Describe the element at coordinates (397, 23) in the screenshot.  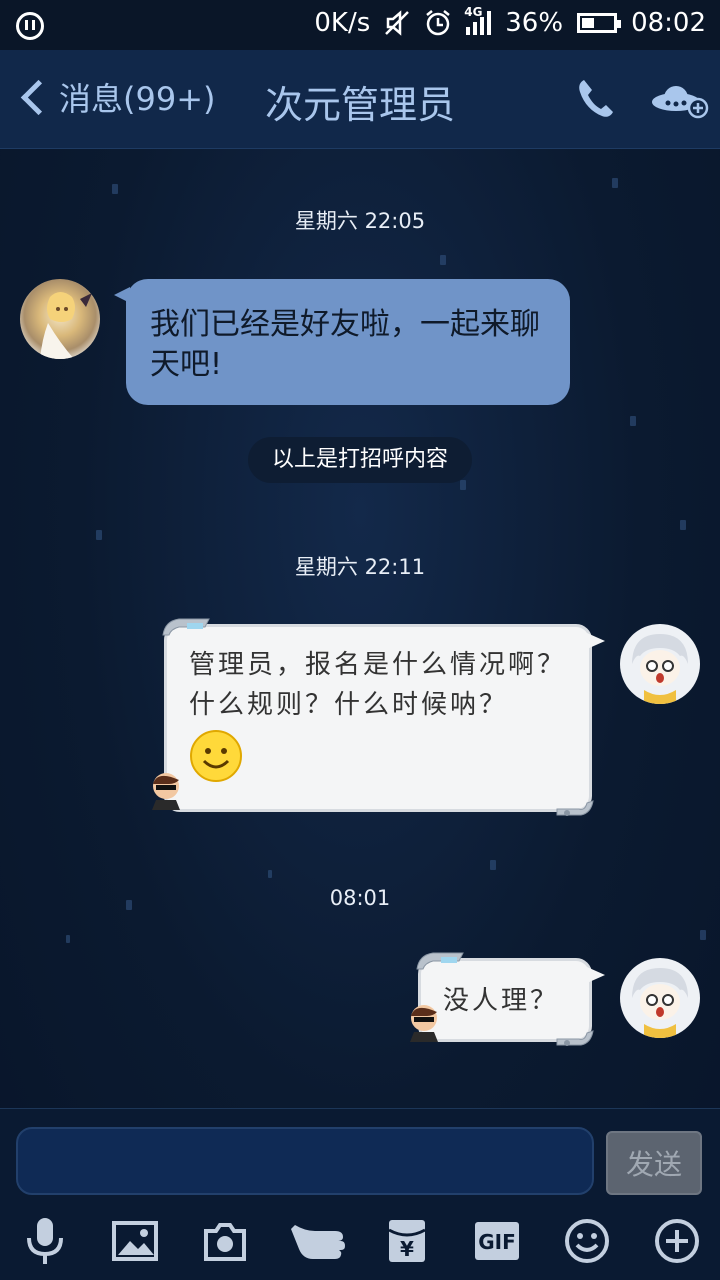
I see `mute-icon` at that location.